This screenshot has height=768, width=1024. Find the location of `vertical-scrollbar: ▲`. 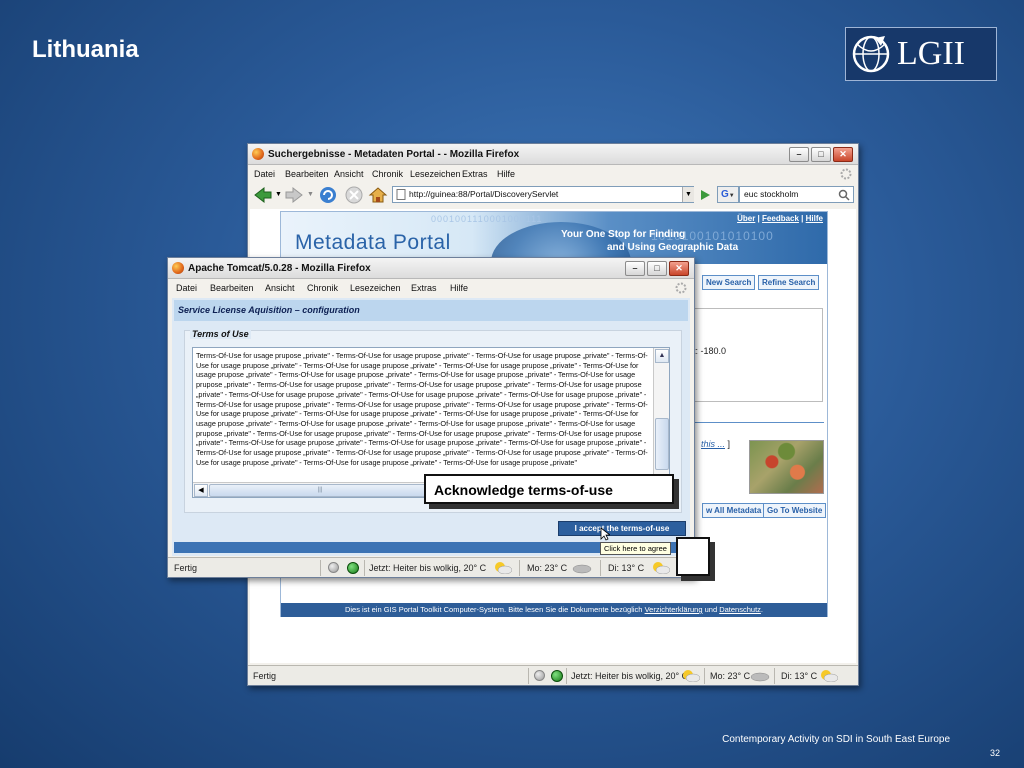

vertical-scrollbar: ▲ is located at coordinates (661, 416).